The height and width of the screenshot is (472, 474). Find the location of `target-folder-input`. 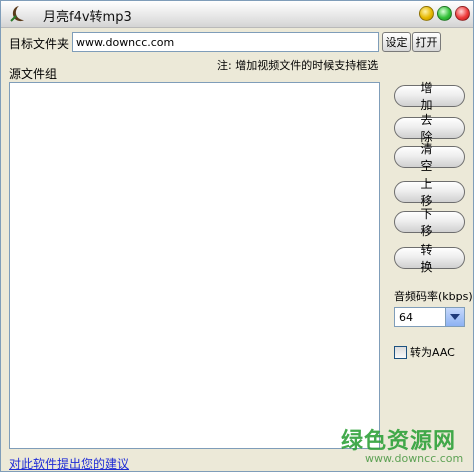

target-folder-input is located at coordinates (225, 42).